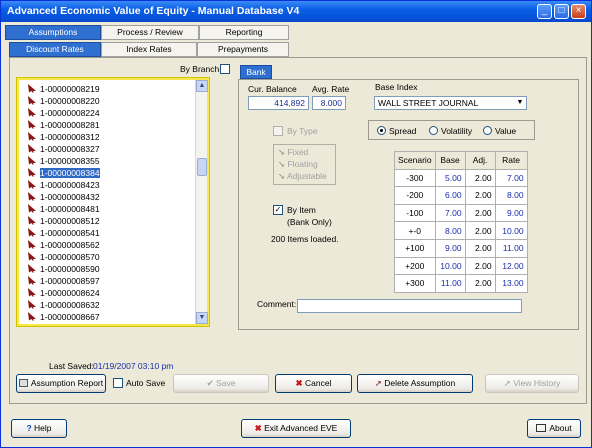 The image size is (592, 448). I want to click on list-item: 1-00000008281, so click(112, 125).